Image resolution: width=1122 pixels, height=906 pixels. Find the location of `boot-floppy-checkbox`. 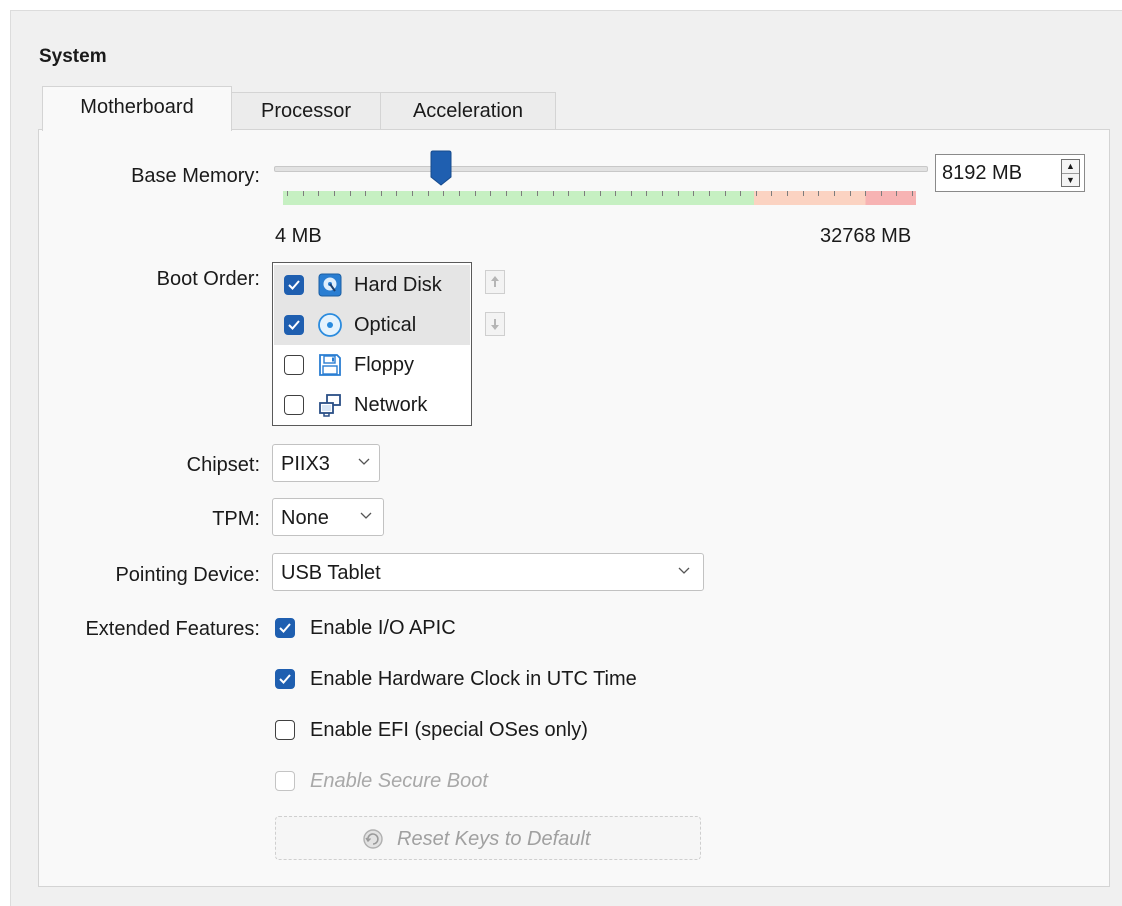

boot-floppy-checkbox is located at coordinates (294, 365).